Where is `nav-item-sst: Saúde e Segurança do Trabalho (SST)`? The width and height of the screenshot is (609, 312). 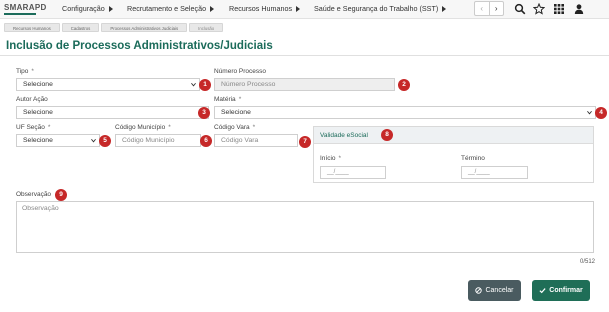
nav-item-sst: Saúde e Segurança do Trabalho (SST) is located at coordinates (380, 8).